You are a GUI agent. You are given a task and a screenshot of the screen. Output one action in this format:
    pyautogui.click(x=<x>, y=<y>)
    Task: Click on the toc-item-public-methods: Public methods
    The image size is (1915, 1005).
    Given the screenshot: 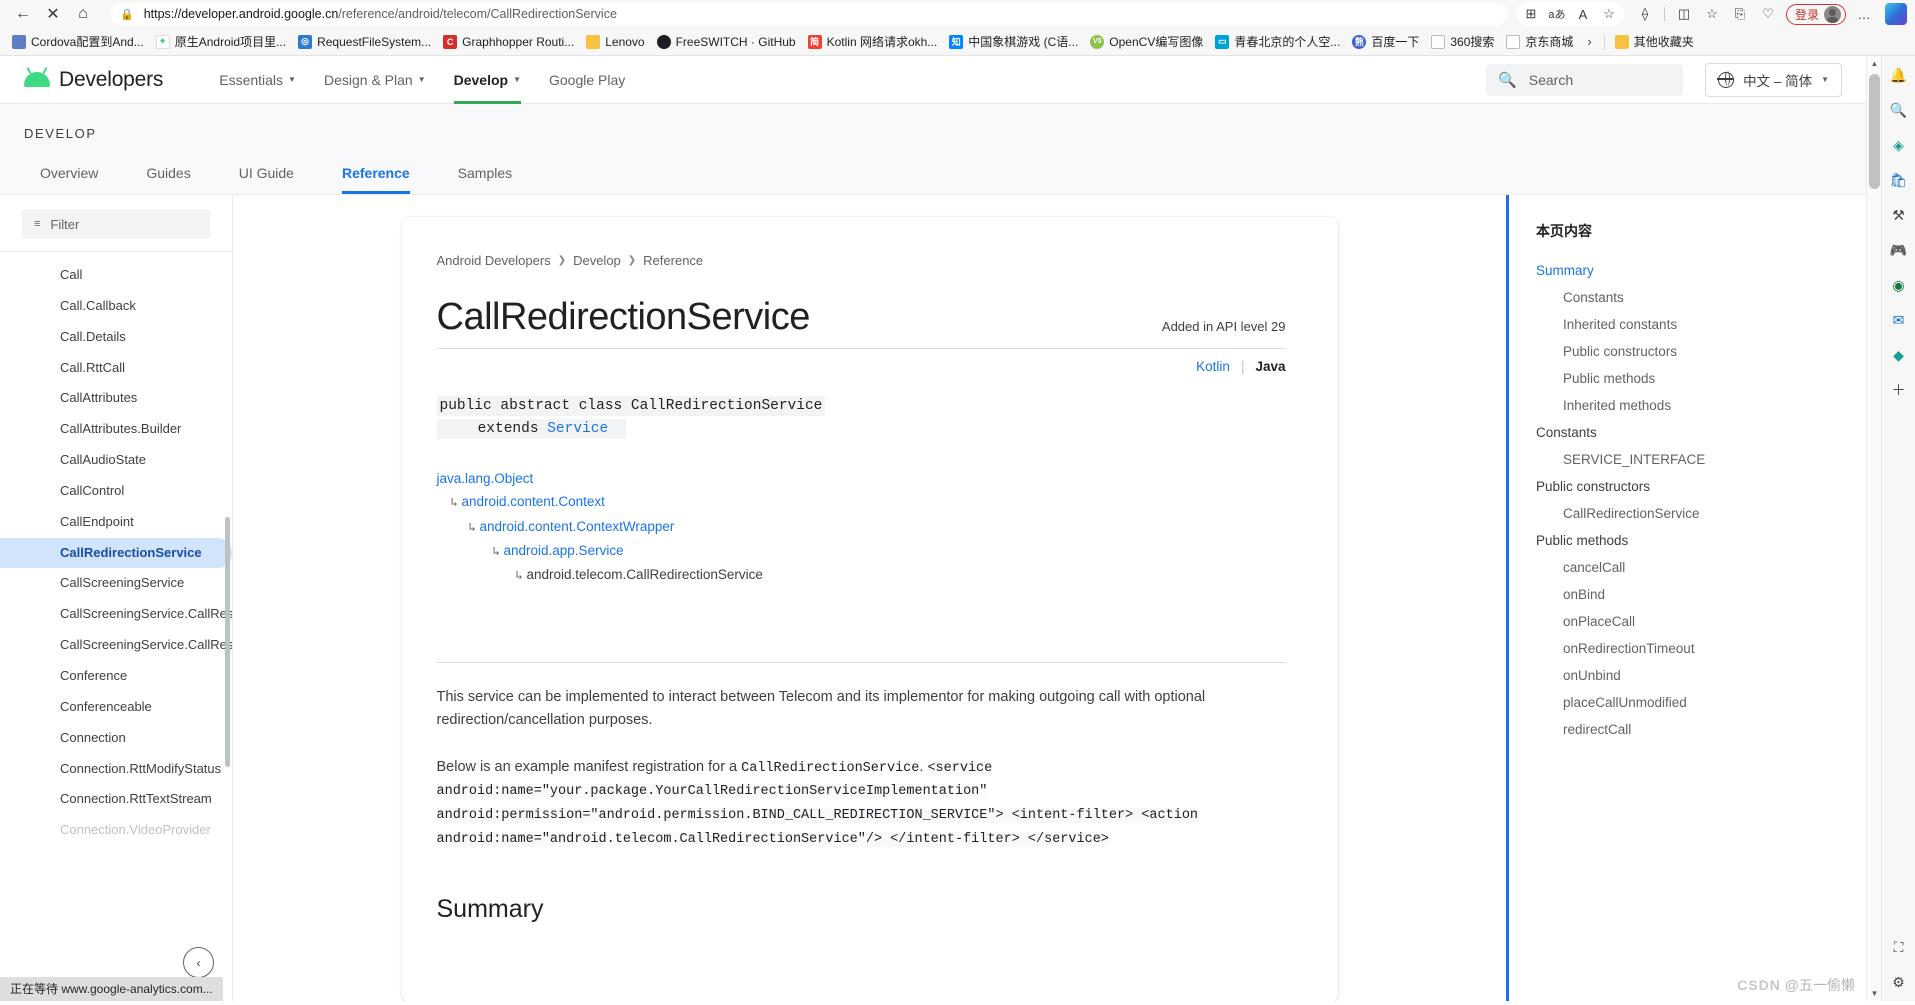 What is the action you would take?
    pyautogui.click(x=1701, y=378)
    